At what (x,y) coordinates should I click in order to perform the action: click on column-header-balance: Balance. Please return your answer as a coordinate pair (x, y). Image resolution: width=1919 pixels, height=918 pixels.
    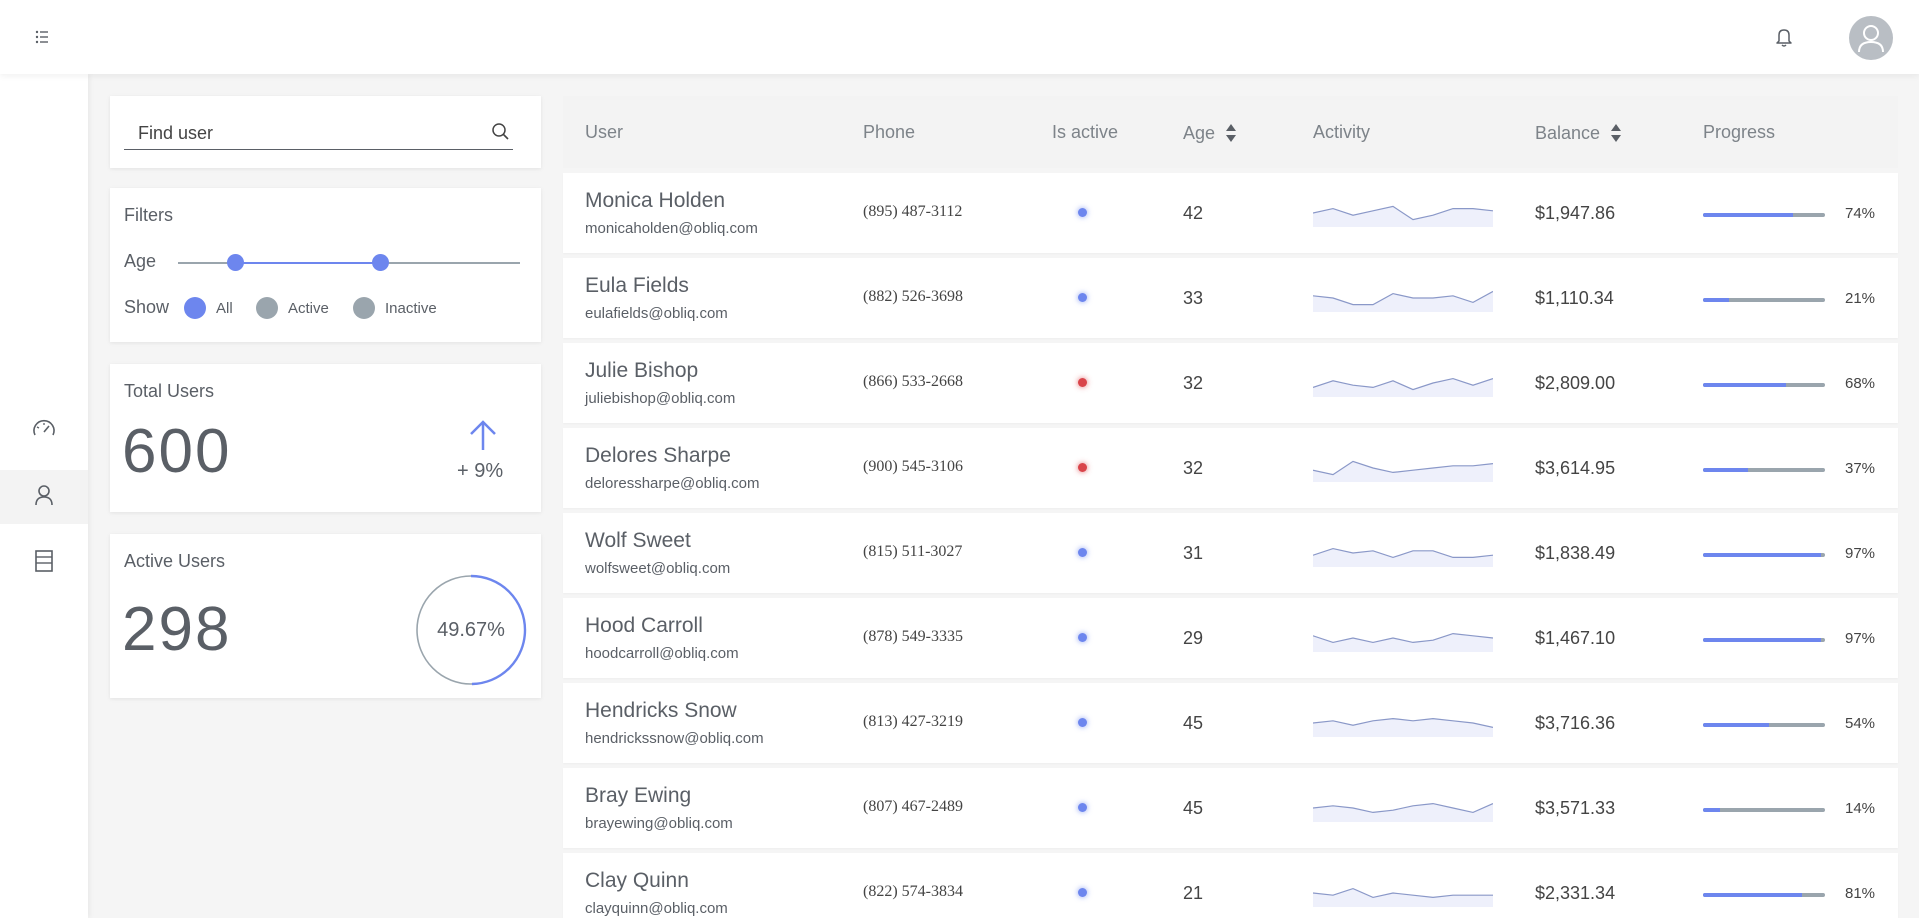
    Looking at the image, I should click on (1578, 133).